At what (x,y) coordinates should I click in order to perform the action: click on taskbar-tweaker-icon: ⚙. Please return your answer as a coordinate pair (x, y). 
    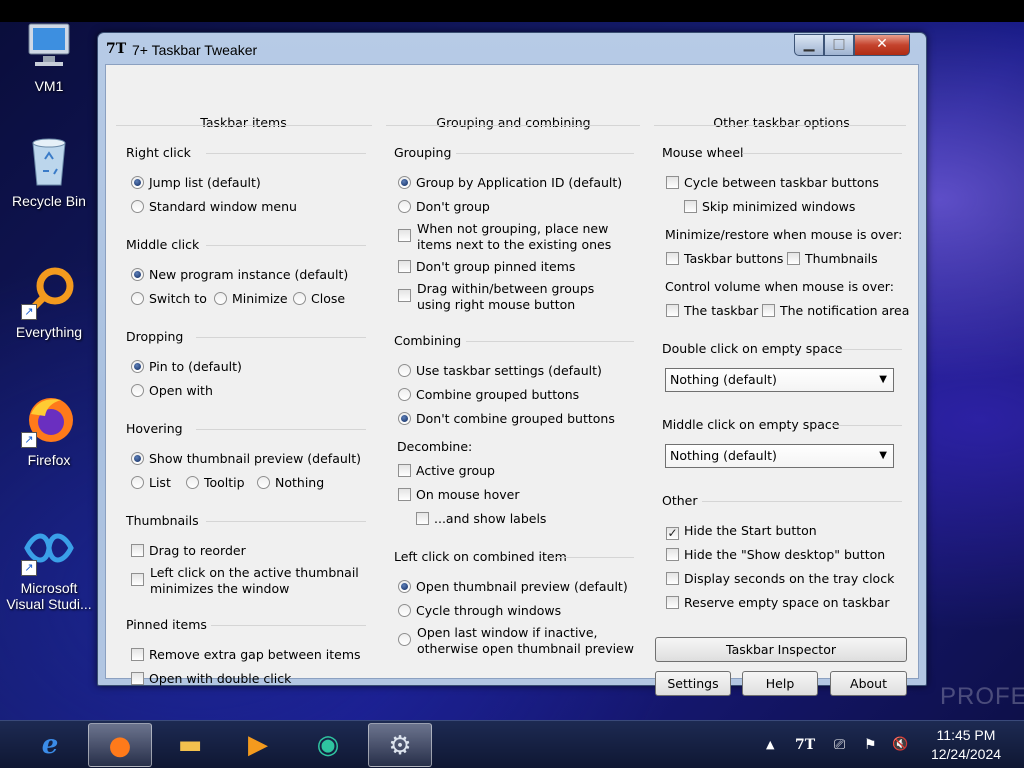
    Looking at the image, I should click on (400, 745).